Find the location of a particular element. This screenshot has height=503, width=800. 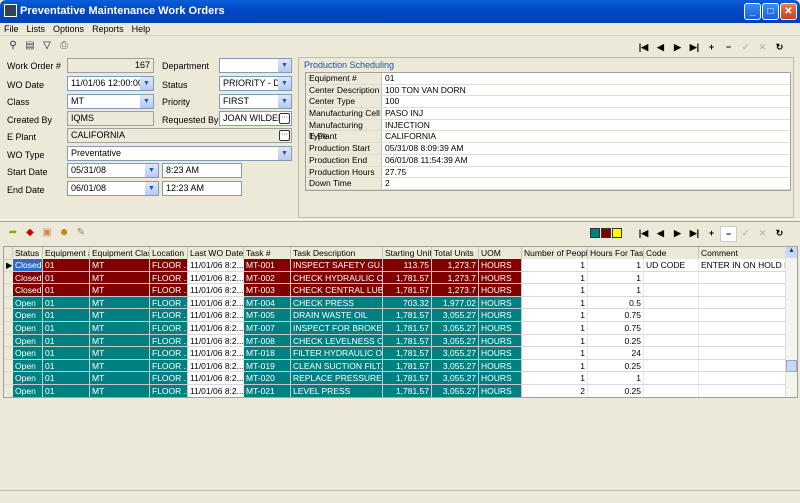

edit-icon: ✎ is located at coordinates (81, 233).